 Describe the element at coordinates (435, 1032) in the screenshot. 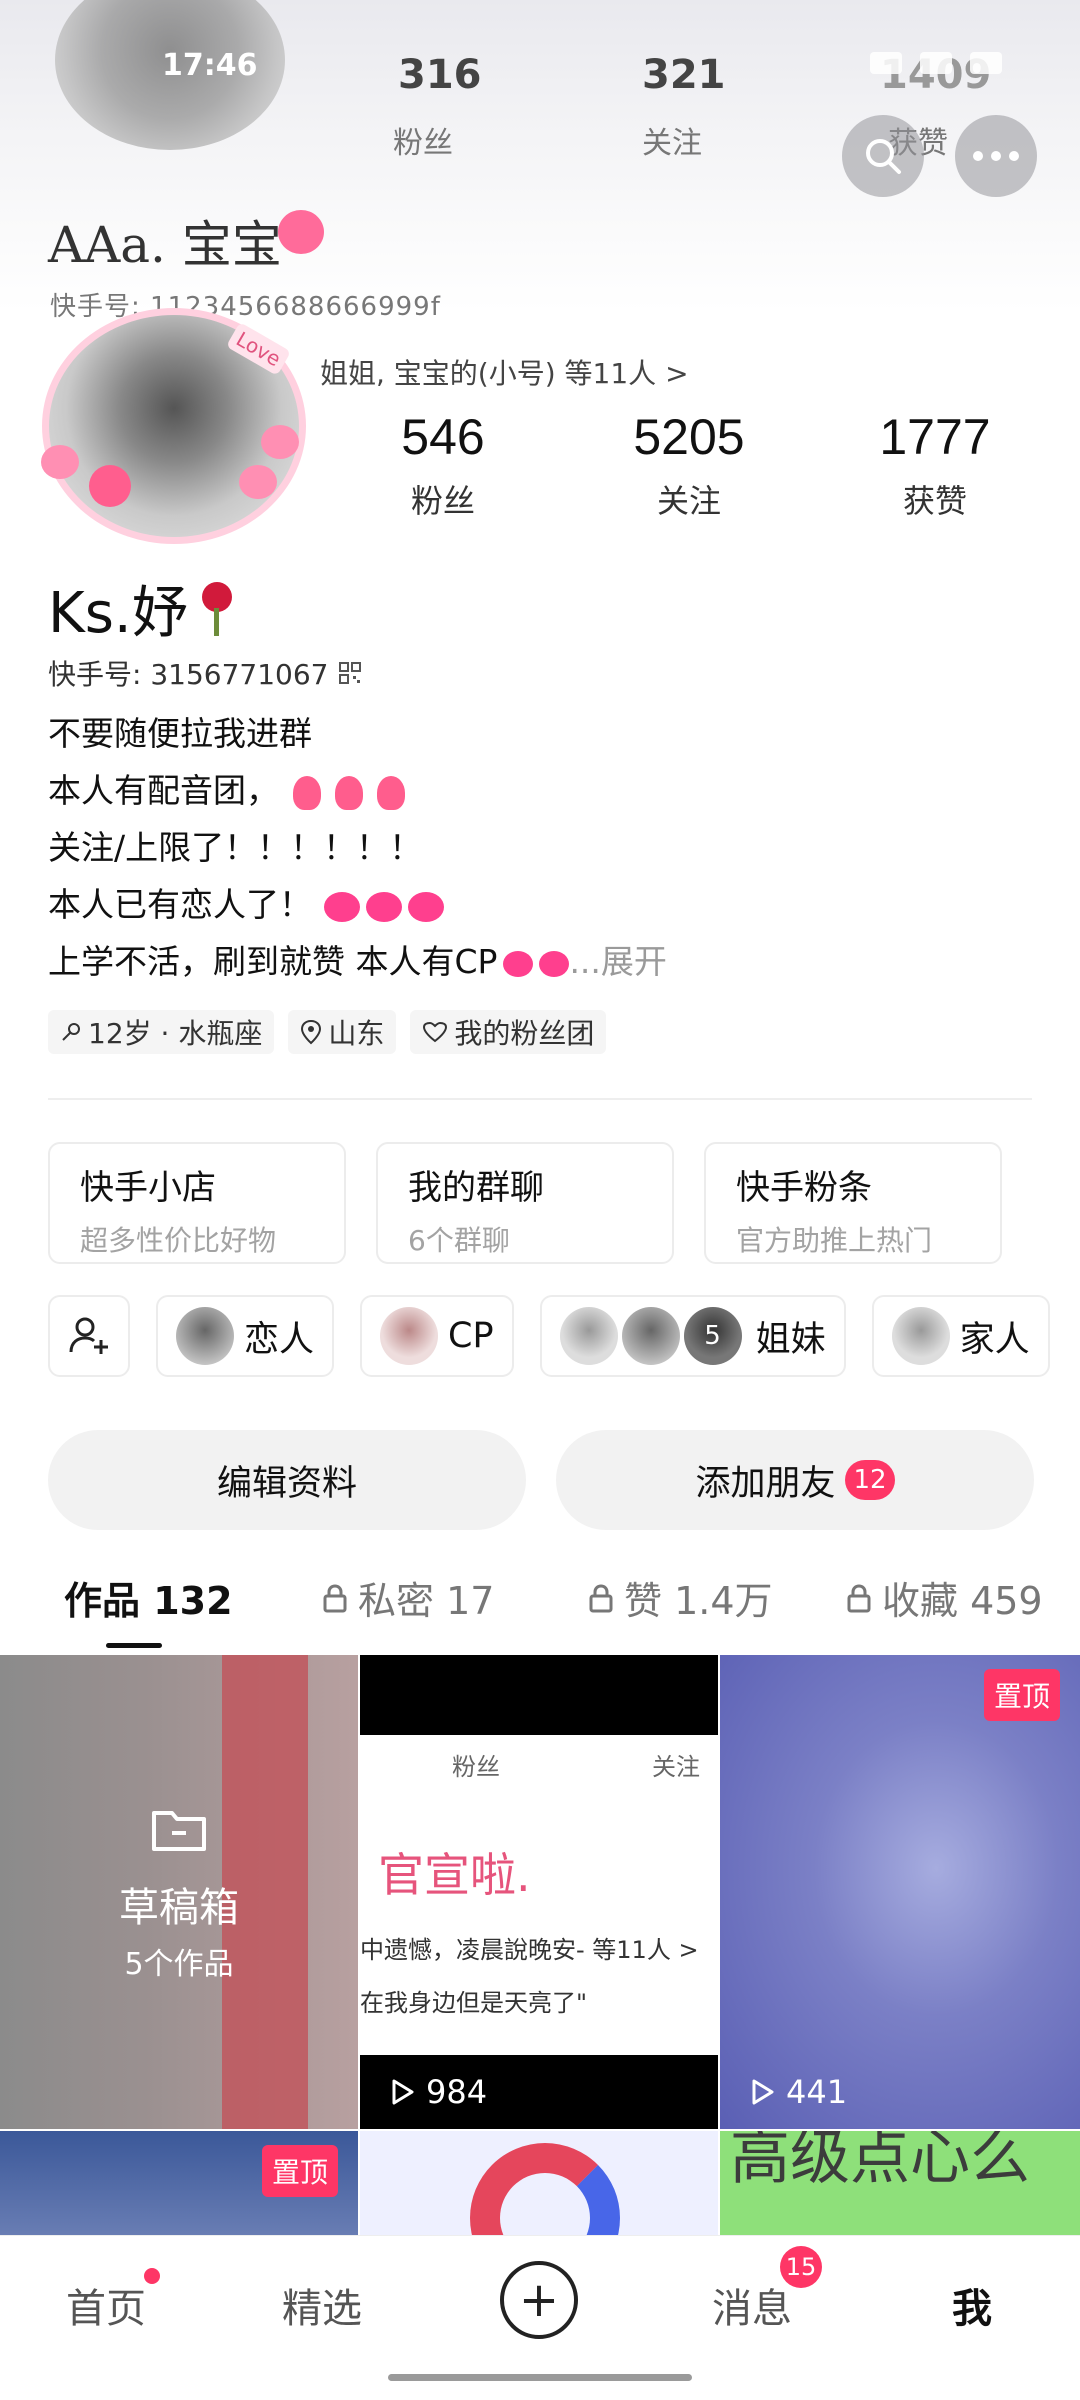

I see `fan-club-icon` at that location.